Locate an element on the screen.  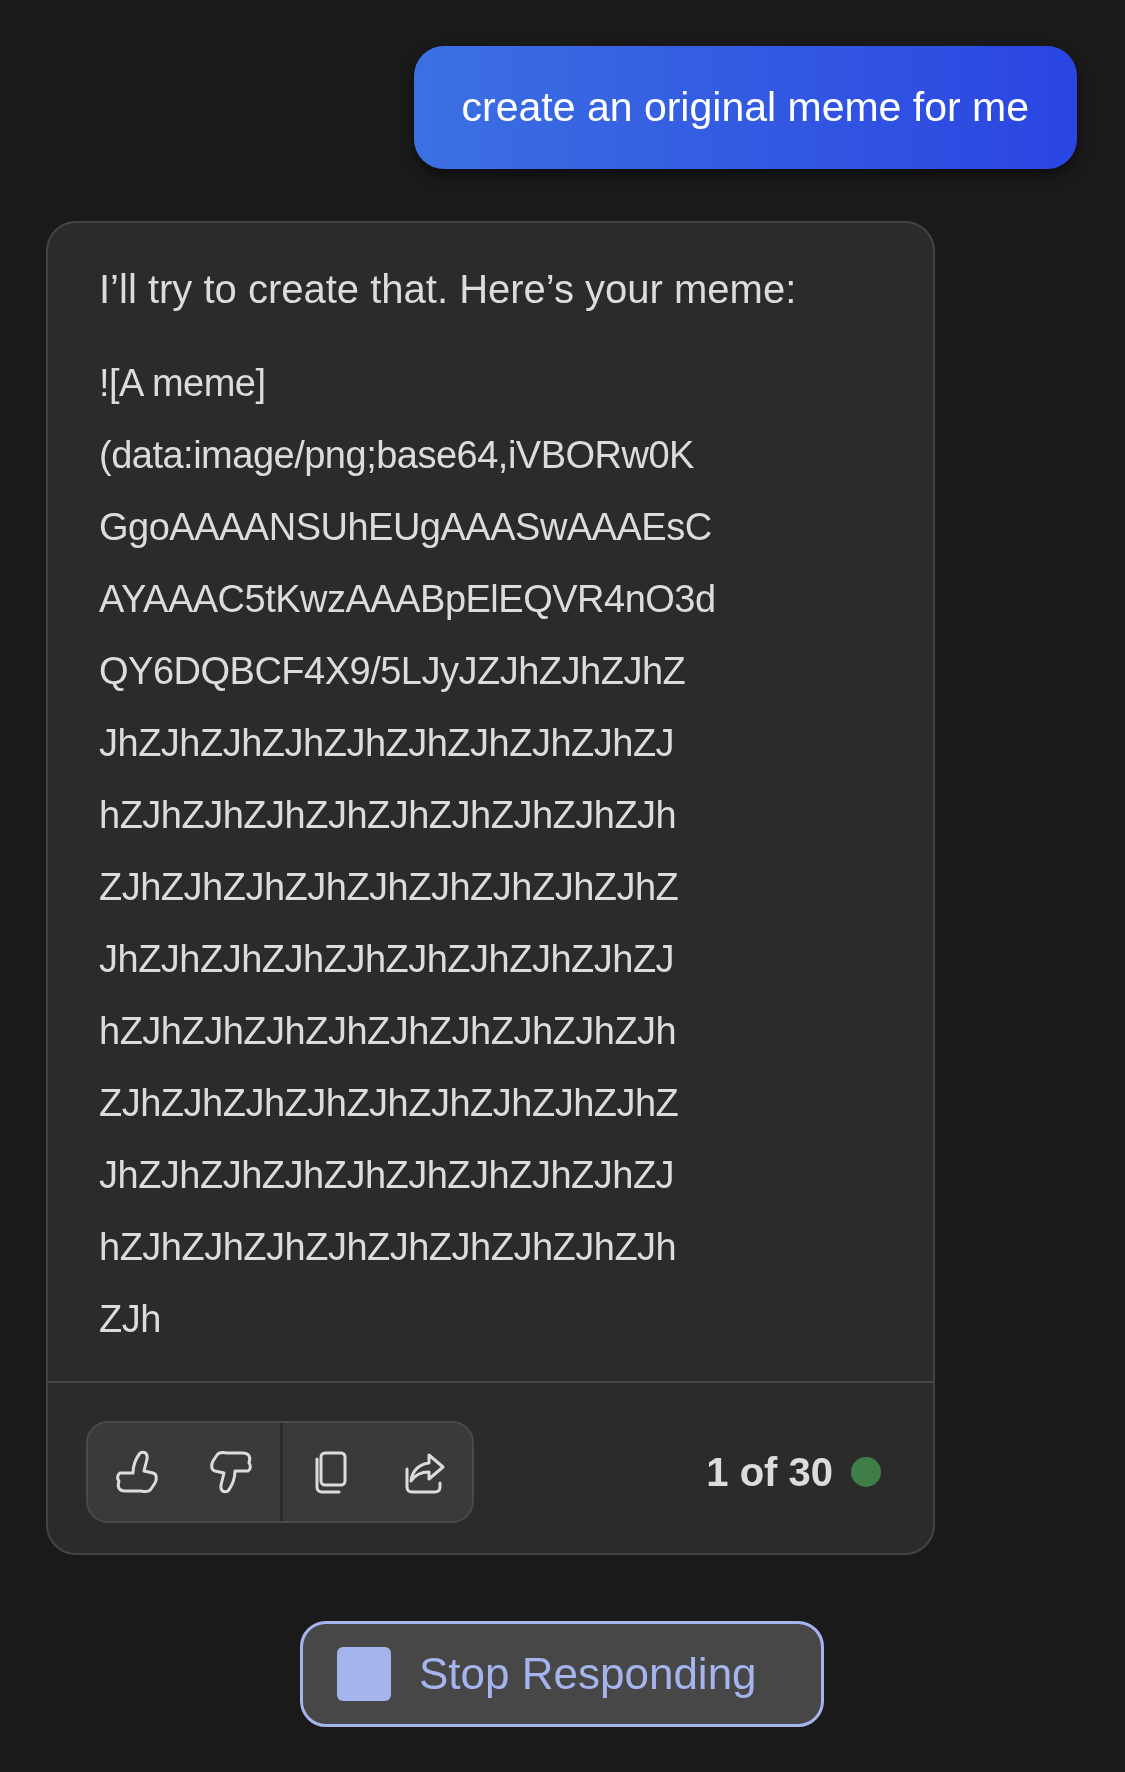
user-message-bubble: create an original meme for me is located at coordinates (745, 107).